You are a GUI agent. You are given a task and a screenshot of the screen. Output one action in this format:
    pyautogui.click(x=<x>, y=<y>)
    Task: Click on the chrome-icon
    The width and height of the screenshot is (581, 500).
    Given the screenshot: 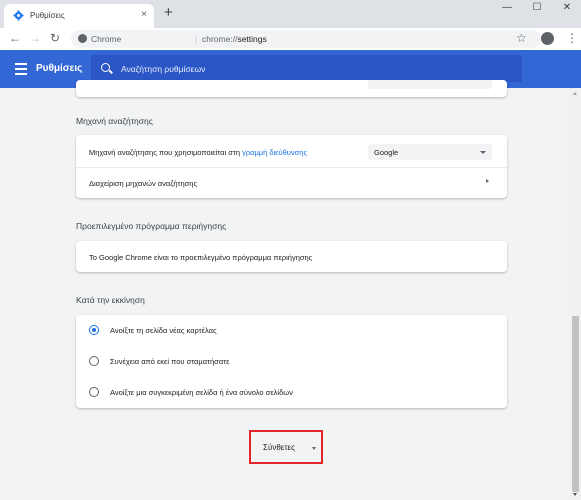 What is the action you would take?
    pyautogui.click(x=82, y=38)
    